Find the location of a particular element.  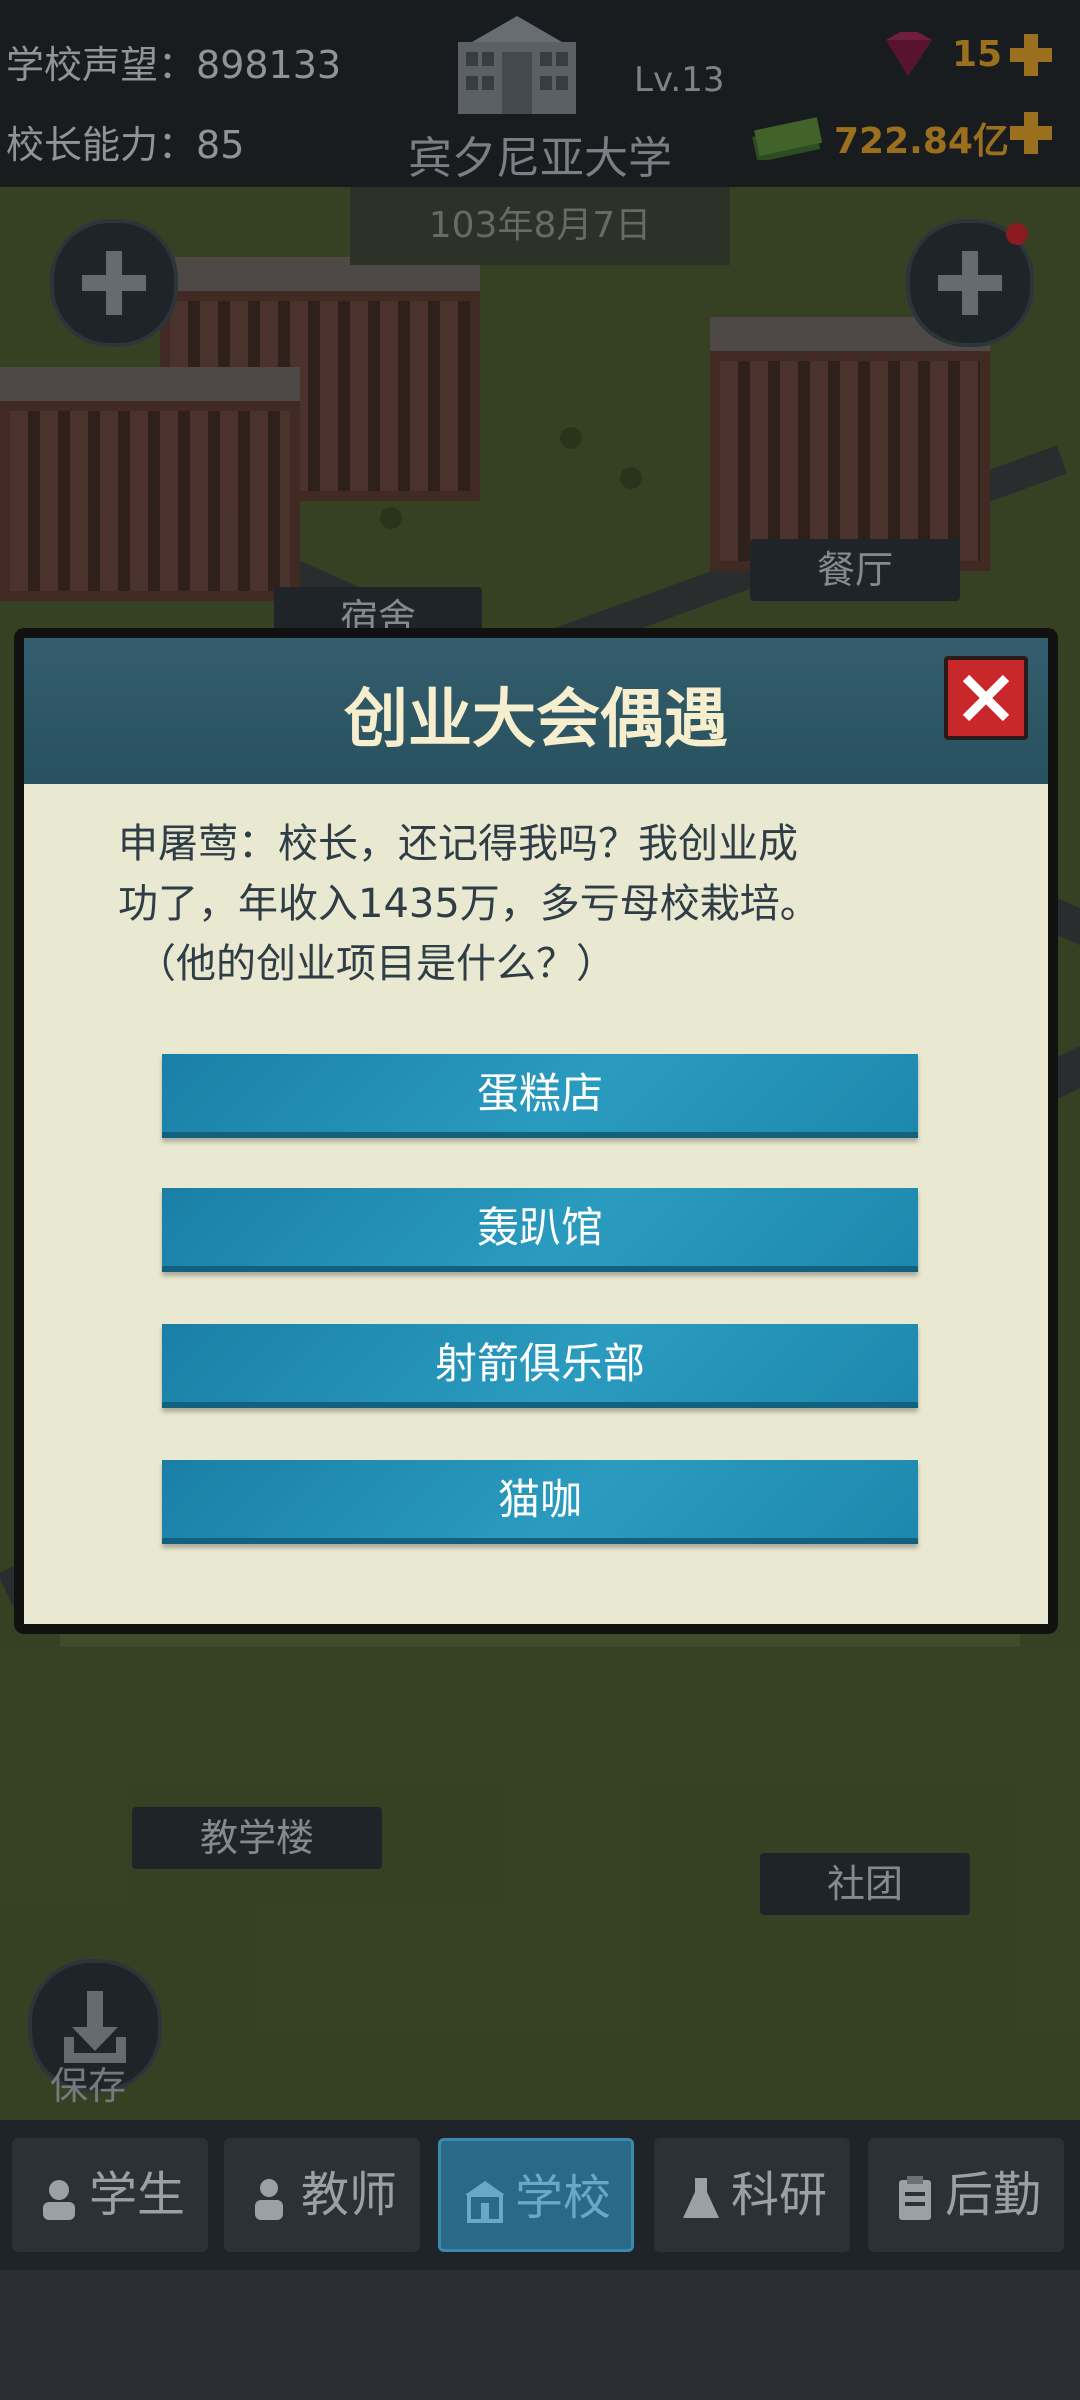

tab-school: 学校 is located at coordinates (536, 2195).